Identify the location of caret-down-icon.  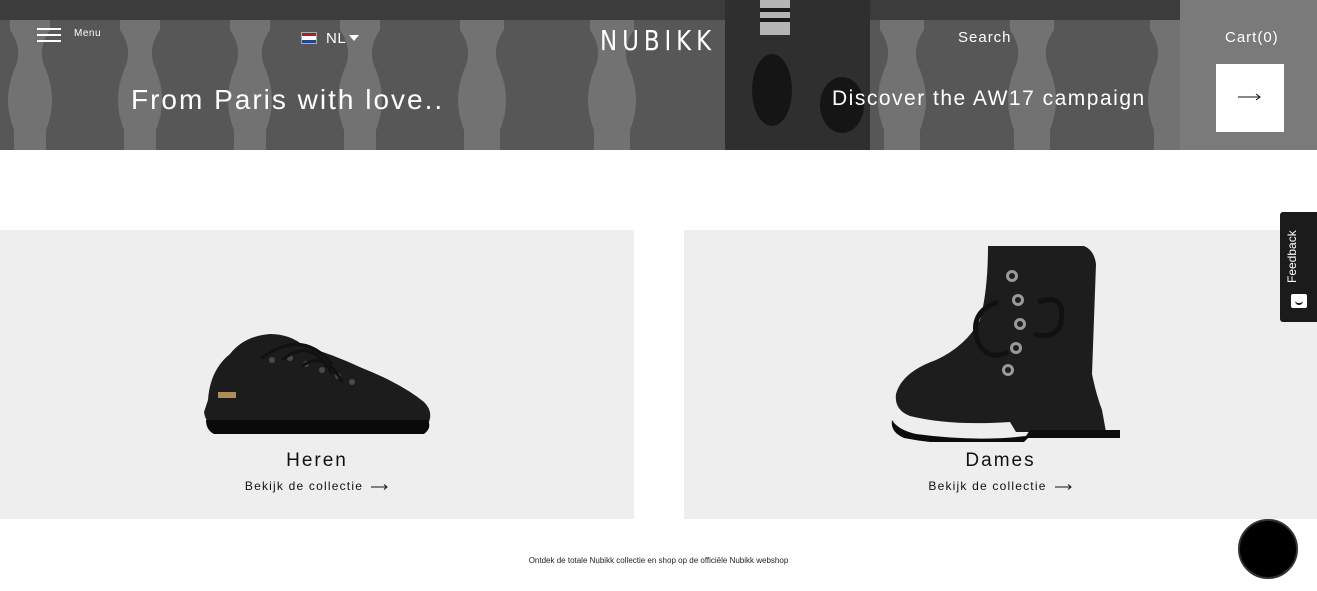
(354, 38).